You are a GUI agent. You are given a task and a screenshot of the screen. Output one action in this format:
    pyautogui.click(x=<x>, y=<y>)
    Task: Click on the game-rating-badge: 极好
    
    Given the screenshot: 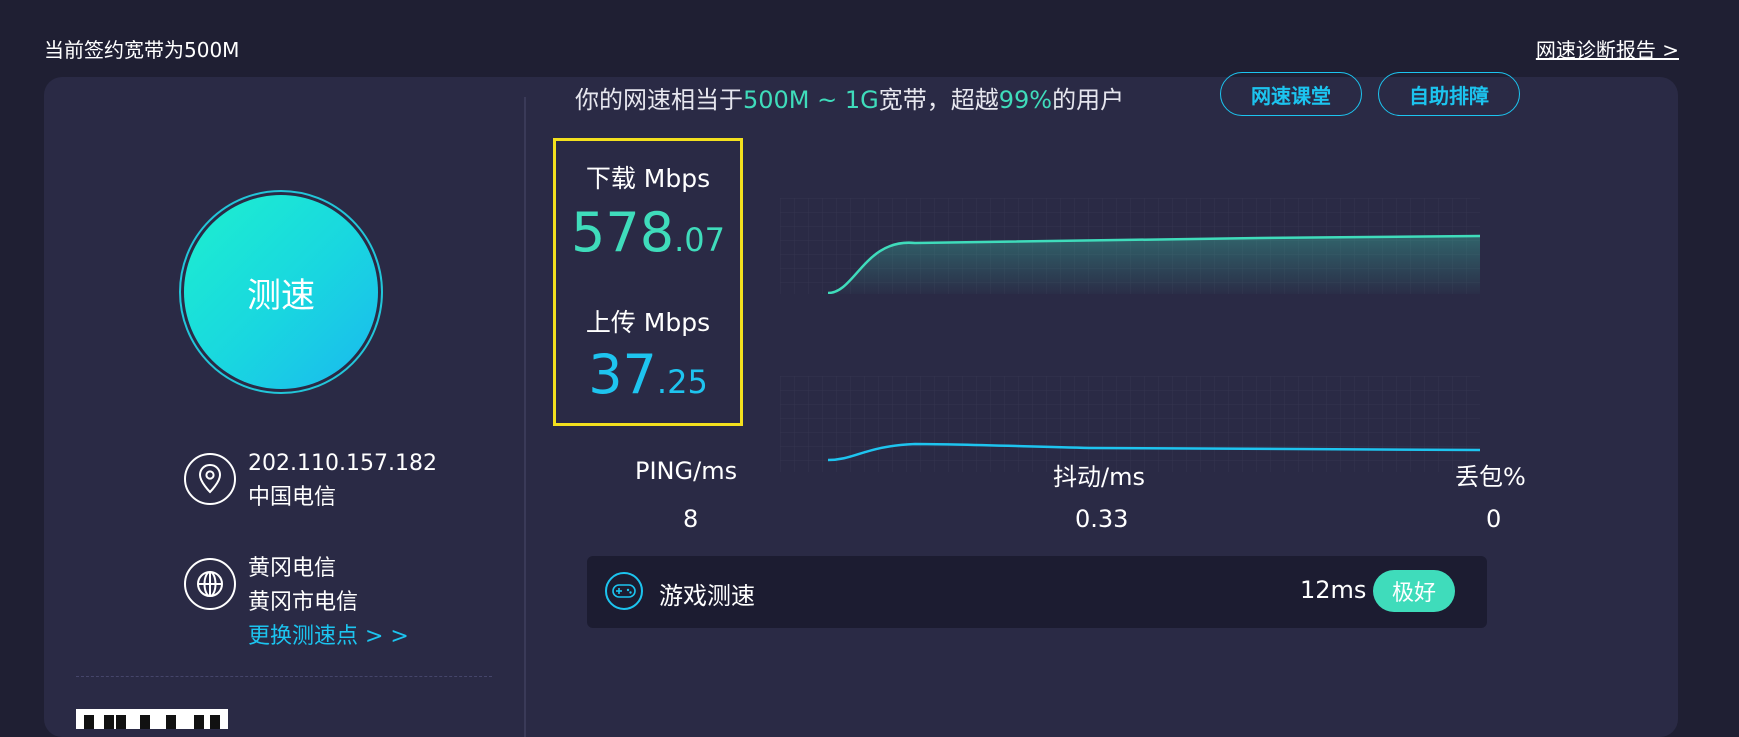 What is the action you would take?
    pyautogui.click(x=1414, y=591)
    